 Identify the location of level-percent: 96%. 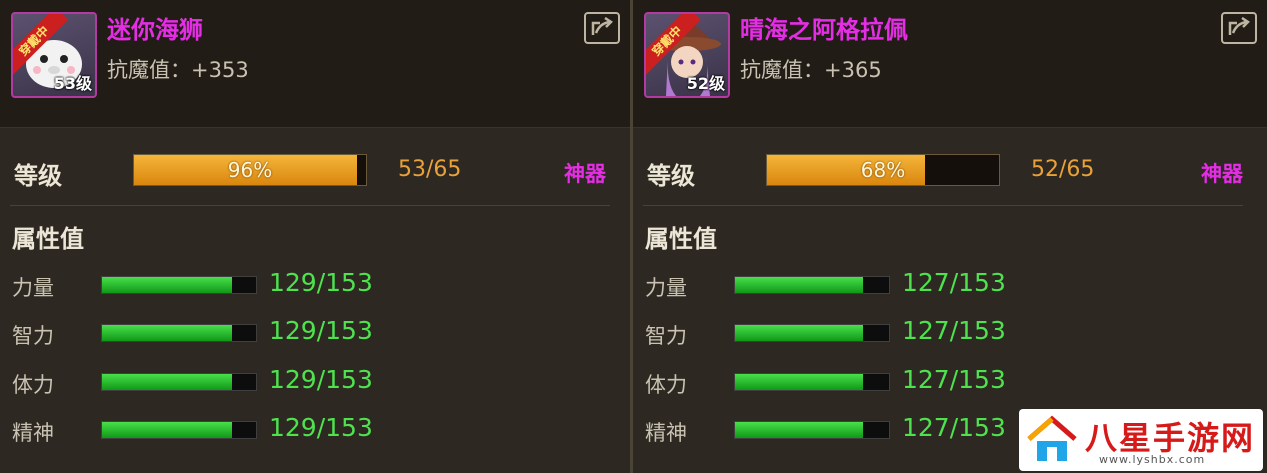
(250, 170).